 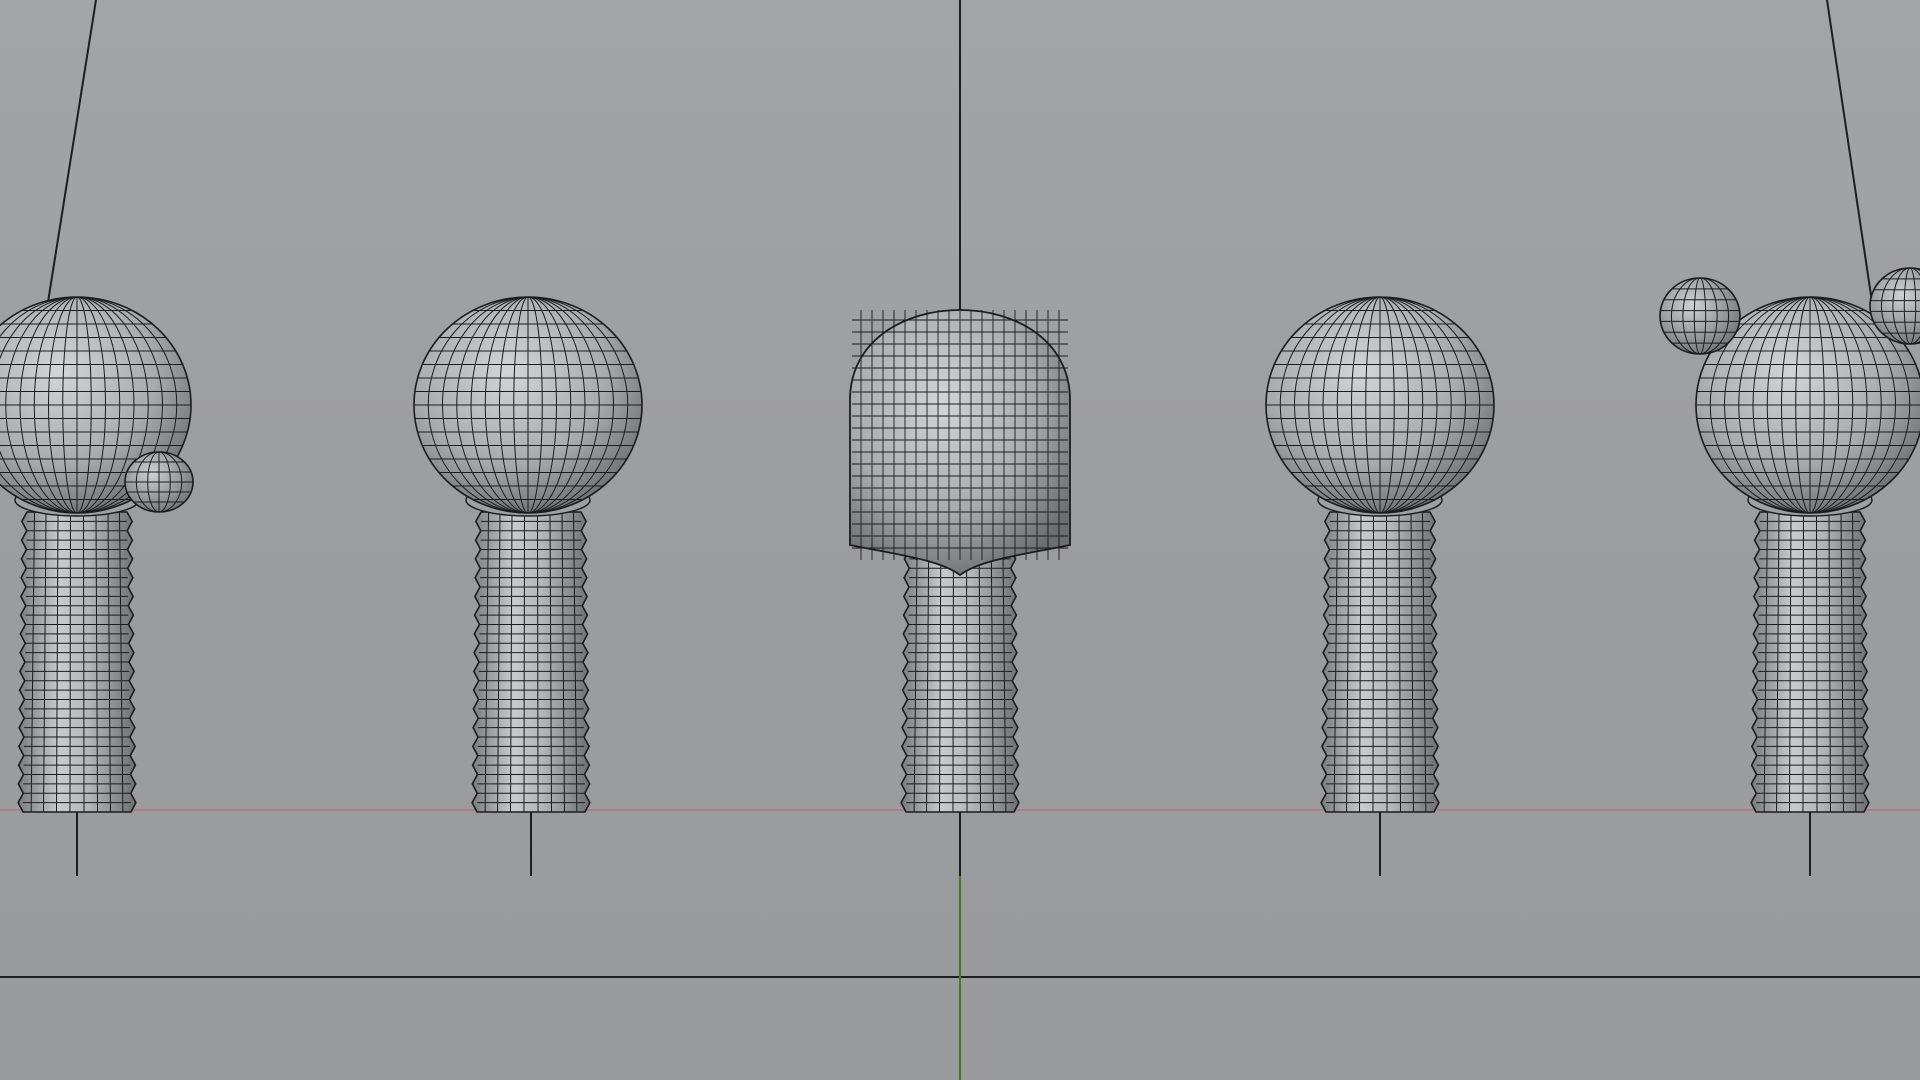 What do you see at coordinates (1849, 151) in the screenshot?
I see `camera-guide-right` at bounding box center [1849, 151].